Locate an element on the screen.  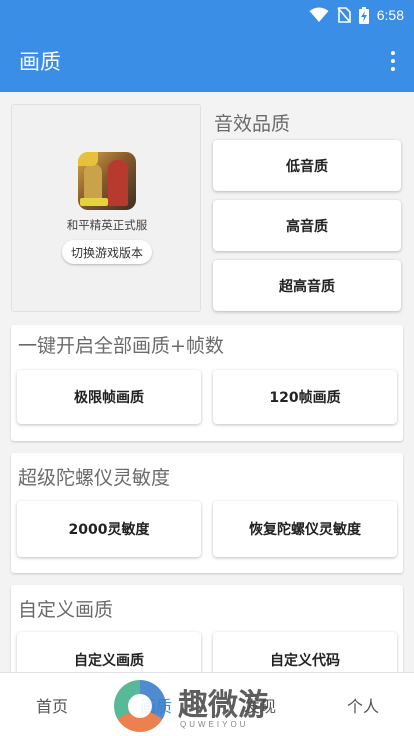
sound-quality-title: 音效品质 is located at coordinates (252, 124).